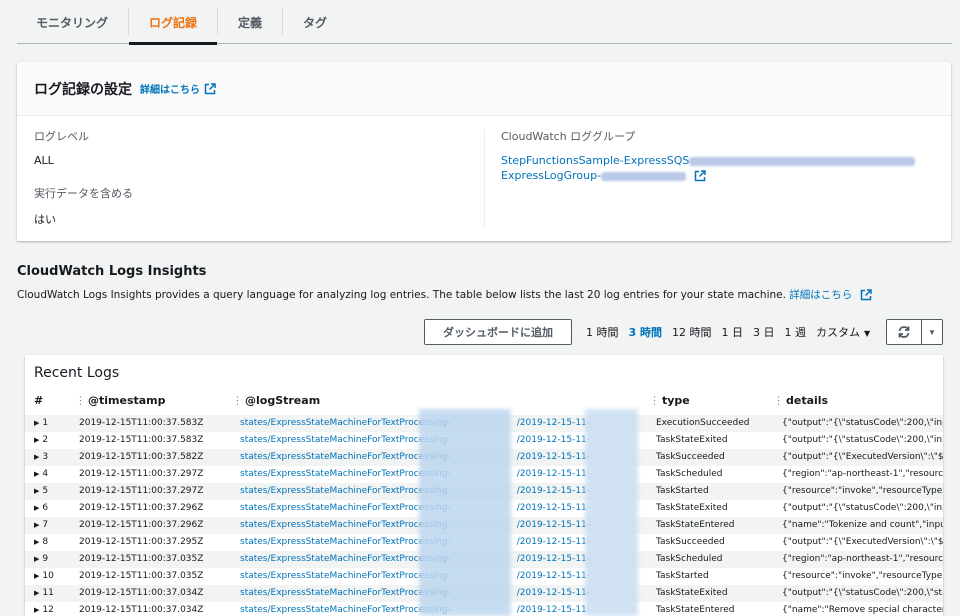 Image resolution: width=960 pixels, height=616 pixels. Describe the element at coordinates (843, 332) in the screenshot. I see `range-custom: カスタム ▼` at that location.